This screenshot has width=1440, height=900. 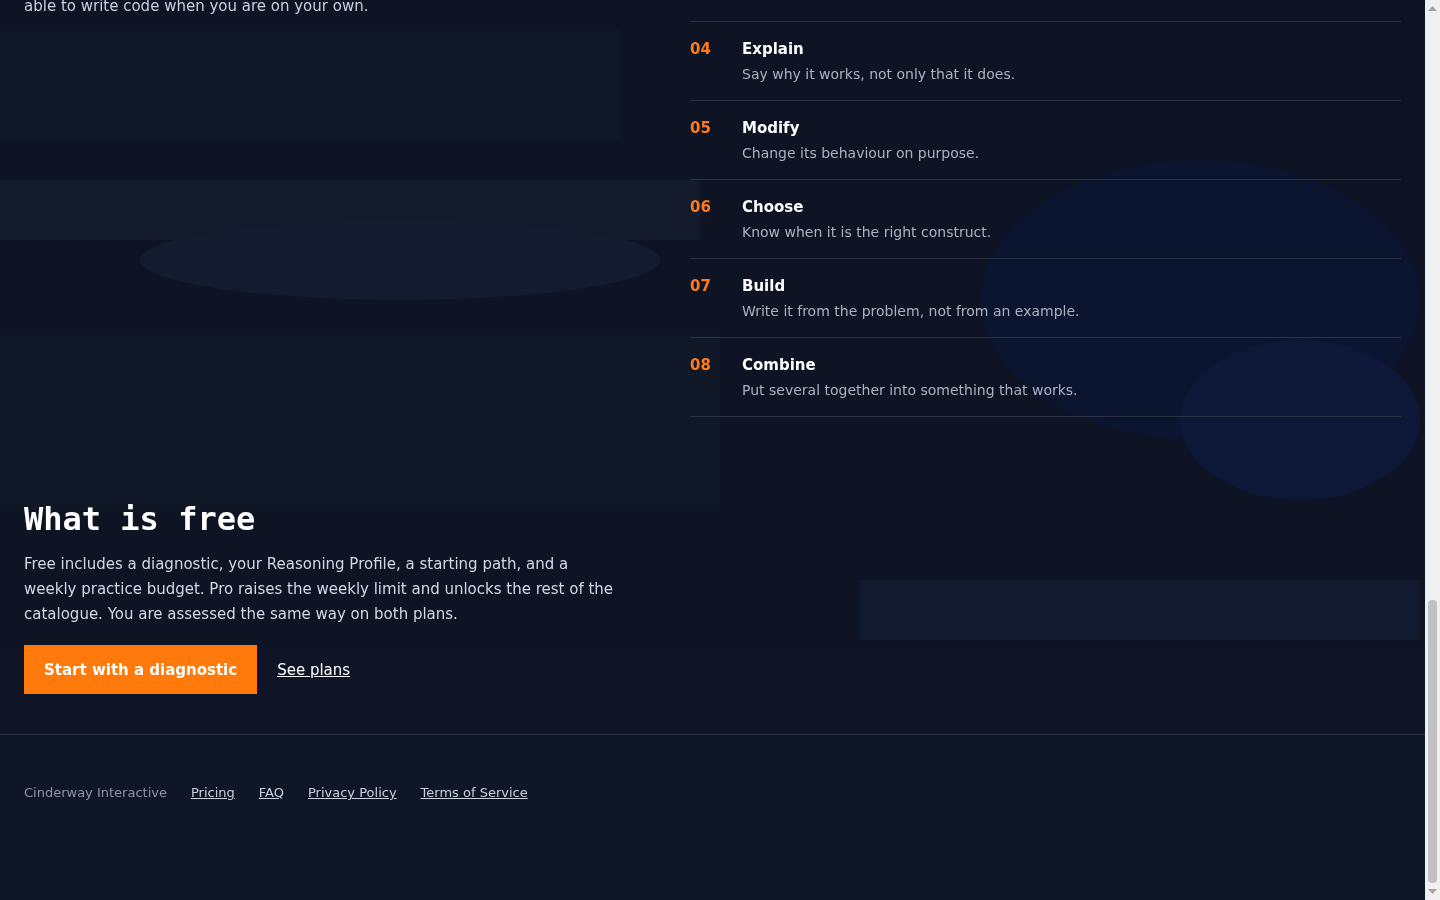 I want to click on step-description: Know when it is the right construct., so click(x=867, y=232).